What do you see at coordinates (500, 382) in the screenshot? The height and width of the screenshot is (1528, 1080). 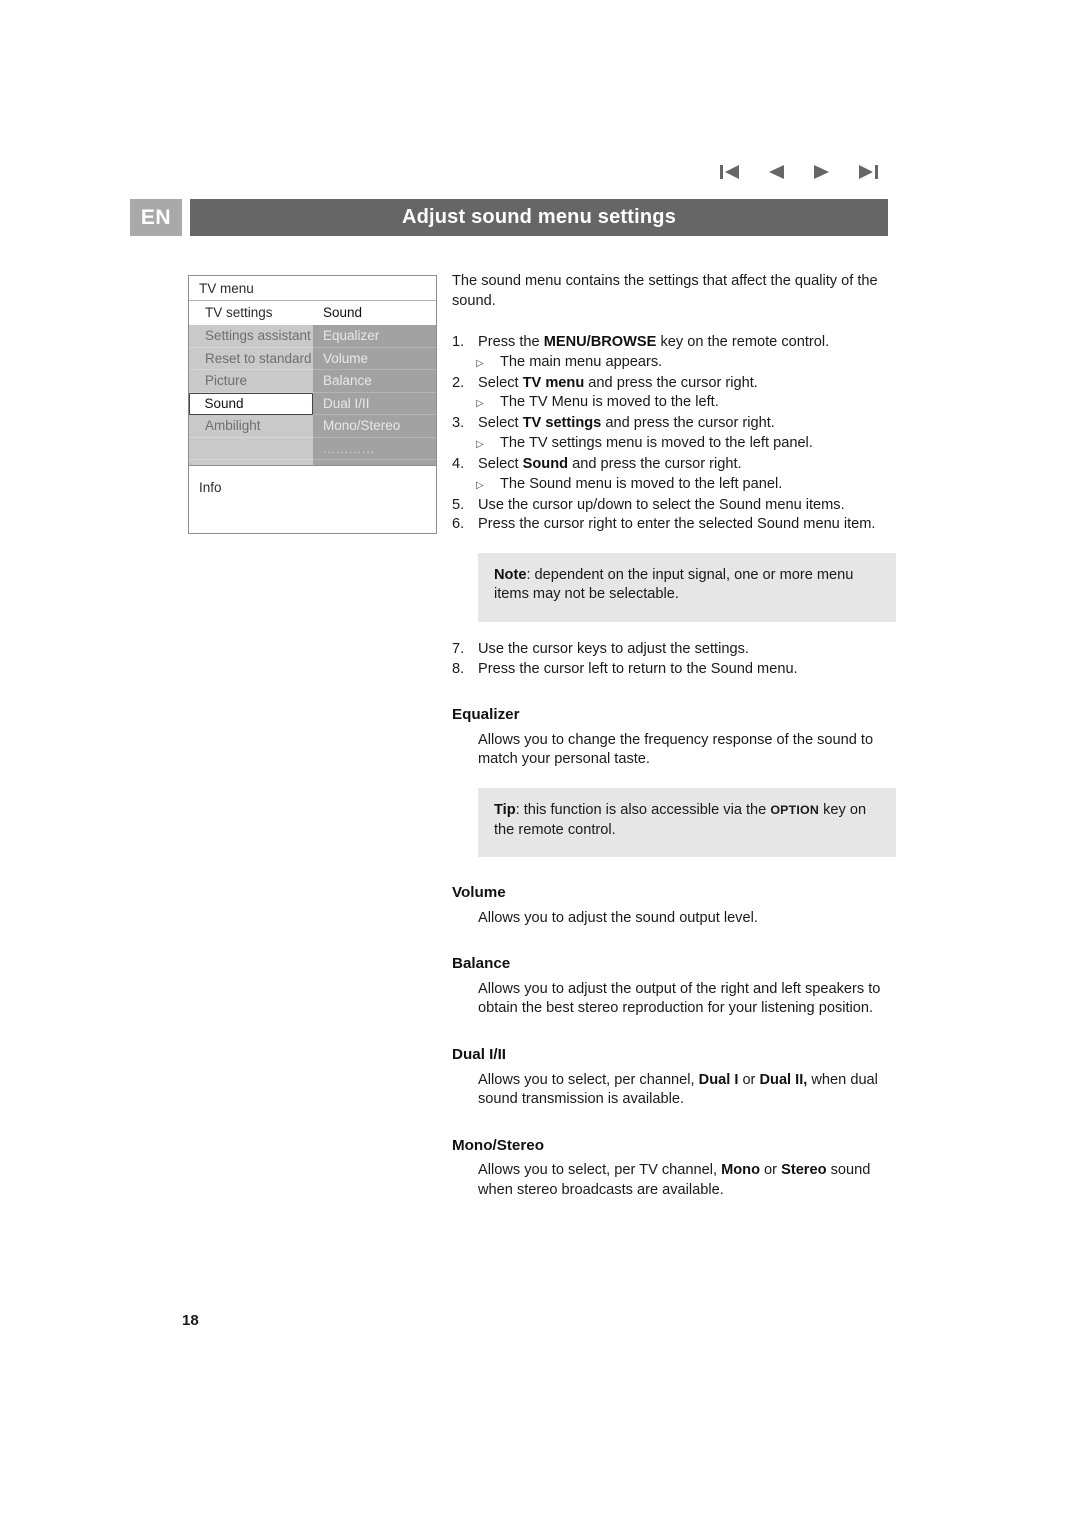 I see `step-2-pre: Select` at bounding box center [500, 382].